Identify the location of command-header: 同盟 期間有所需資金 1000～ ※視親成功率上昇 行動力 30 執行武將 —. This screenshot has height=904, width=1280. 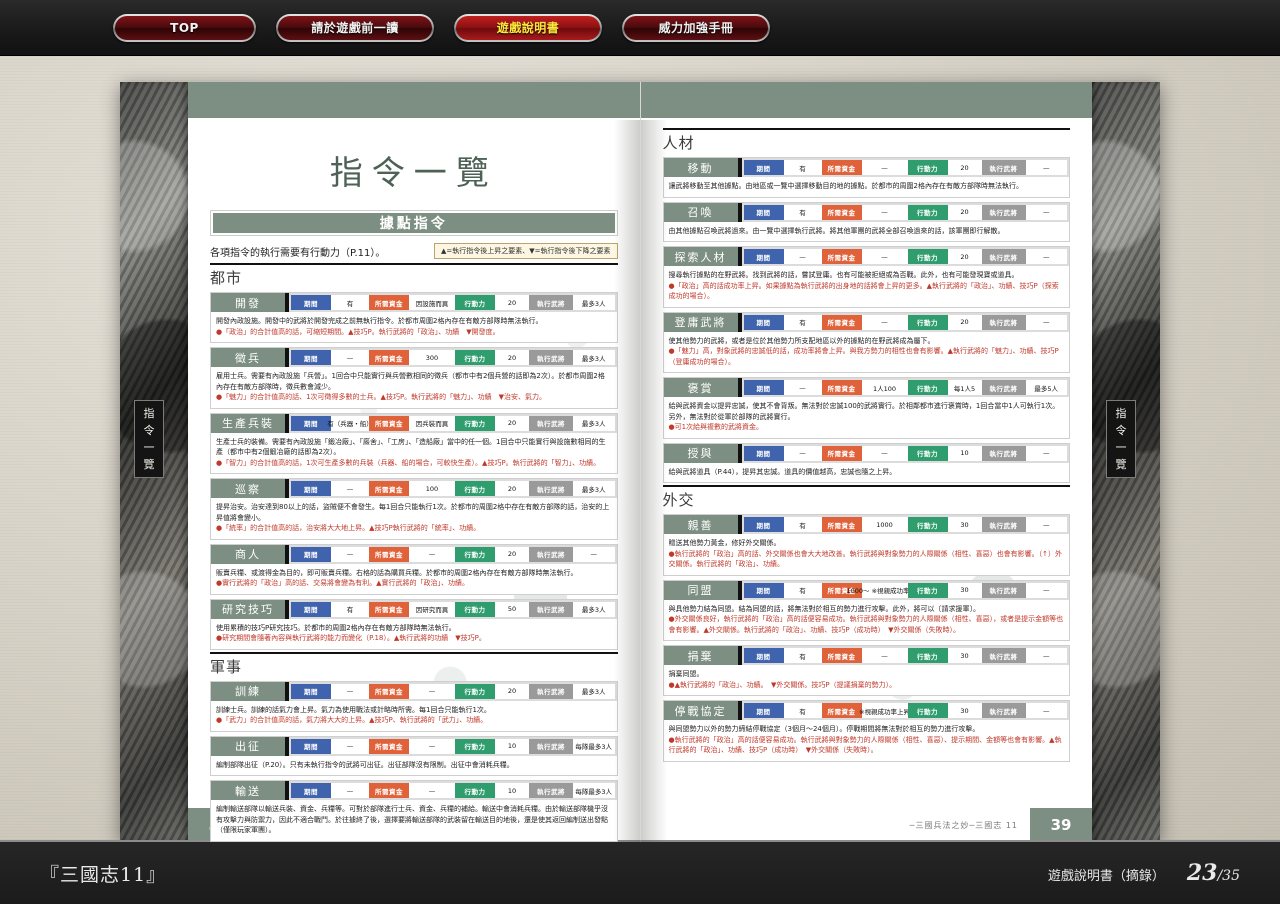
(866, 590).